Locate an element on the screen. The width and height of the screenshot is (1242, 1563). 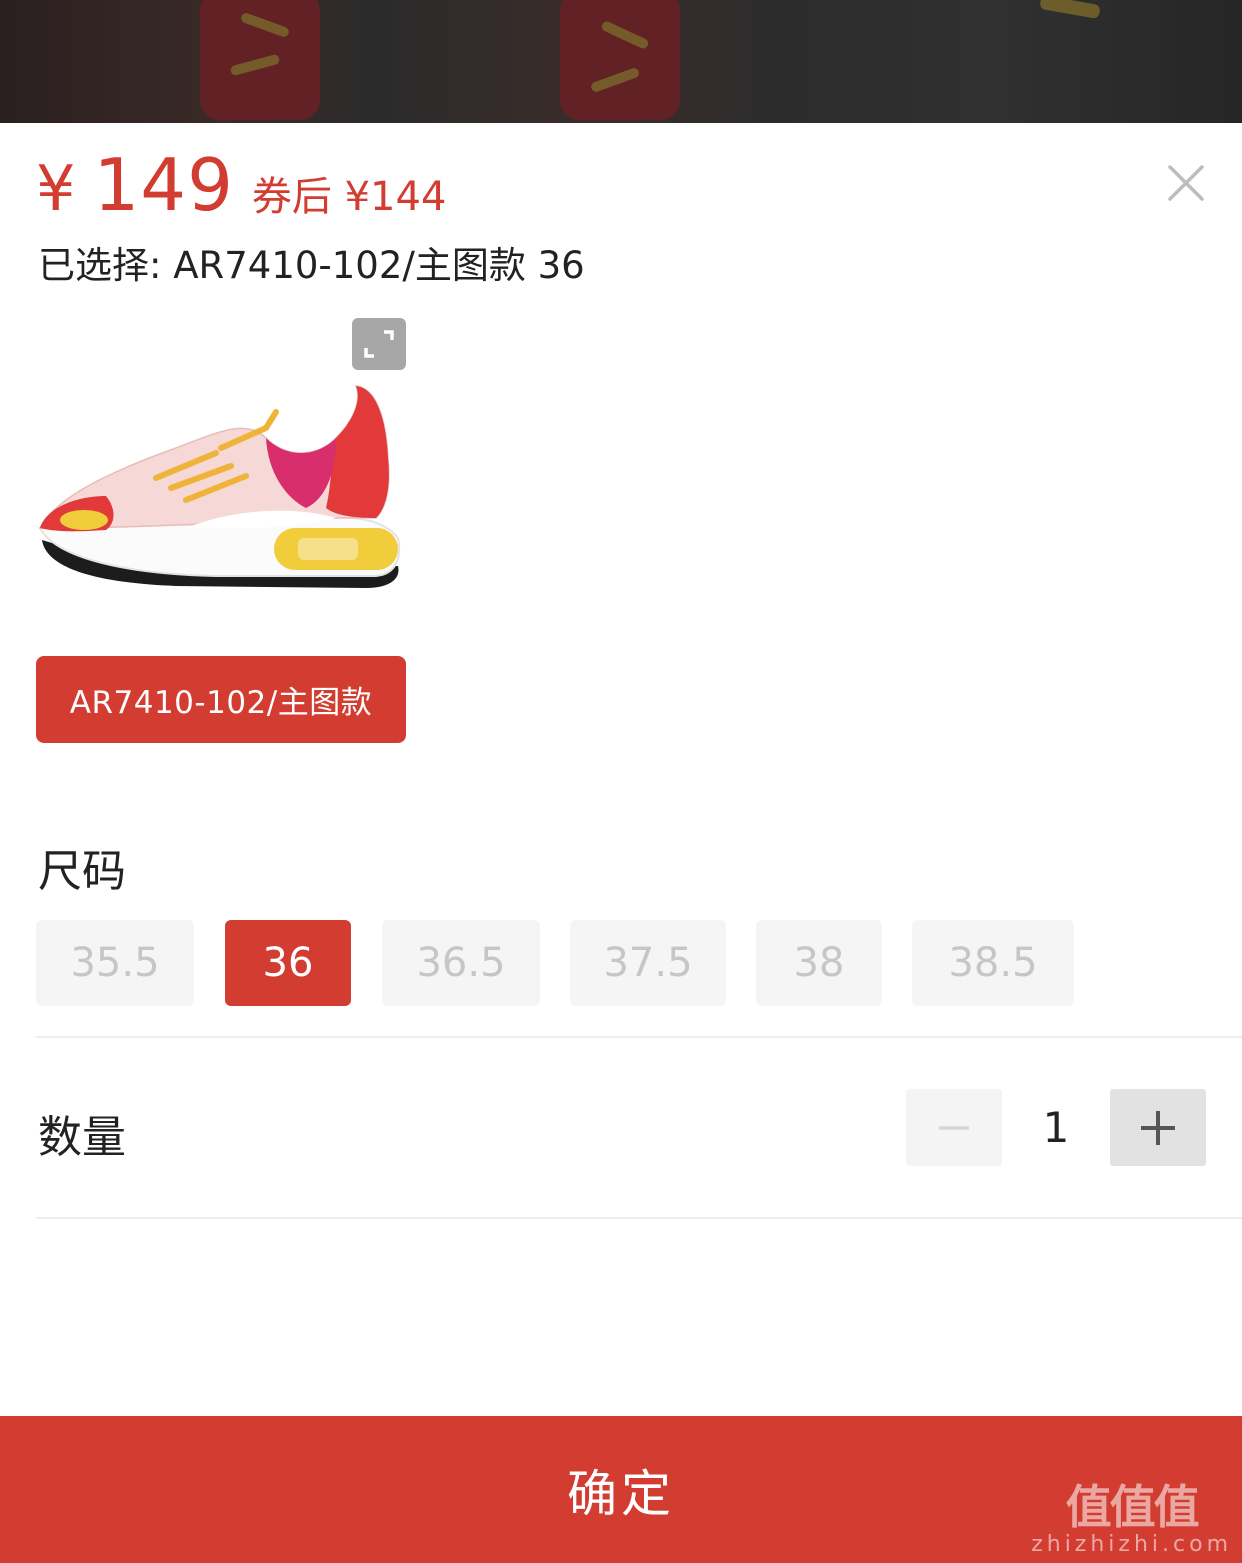
quantity-label: 数量 is located at coordinates (82, 1137).